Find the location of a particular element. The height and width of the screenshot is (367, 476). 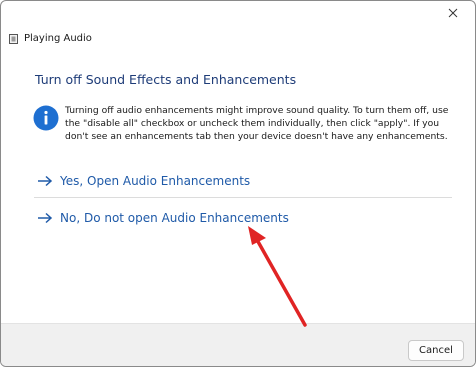

yes-open-enhancements-link: Yes, Open Audio Enhancements is located at coordinates (243, 181).